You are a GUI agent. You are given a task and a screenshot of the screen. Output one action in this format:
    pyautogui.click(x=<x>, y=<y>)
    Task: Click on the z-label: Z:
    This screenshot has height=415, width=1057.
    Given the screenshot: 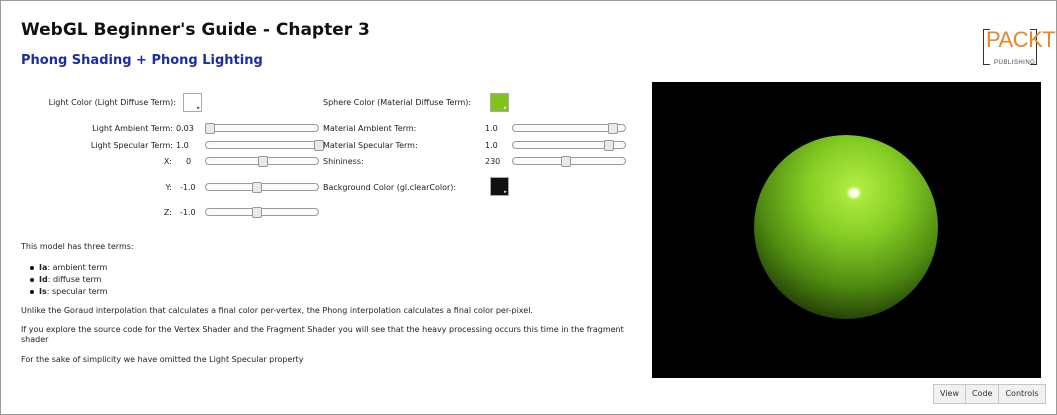 What is the action you would take?
    pyautogui.click(x=167, y=212)
    